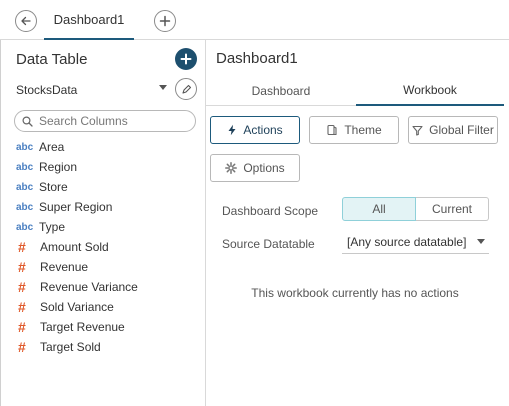  I want to click on column-item: # Revenue Variance, so click(108, 287).